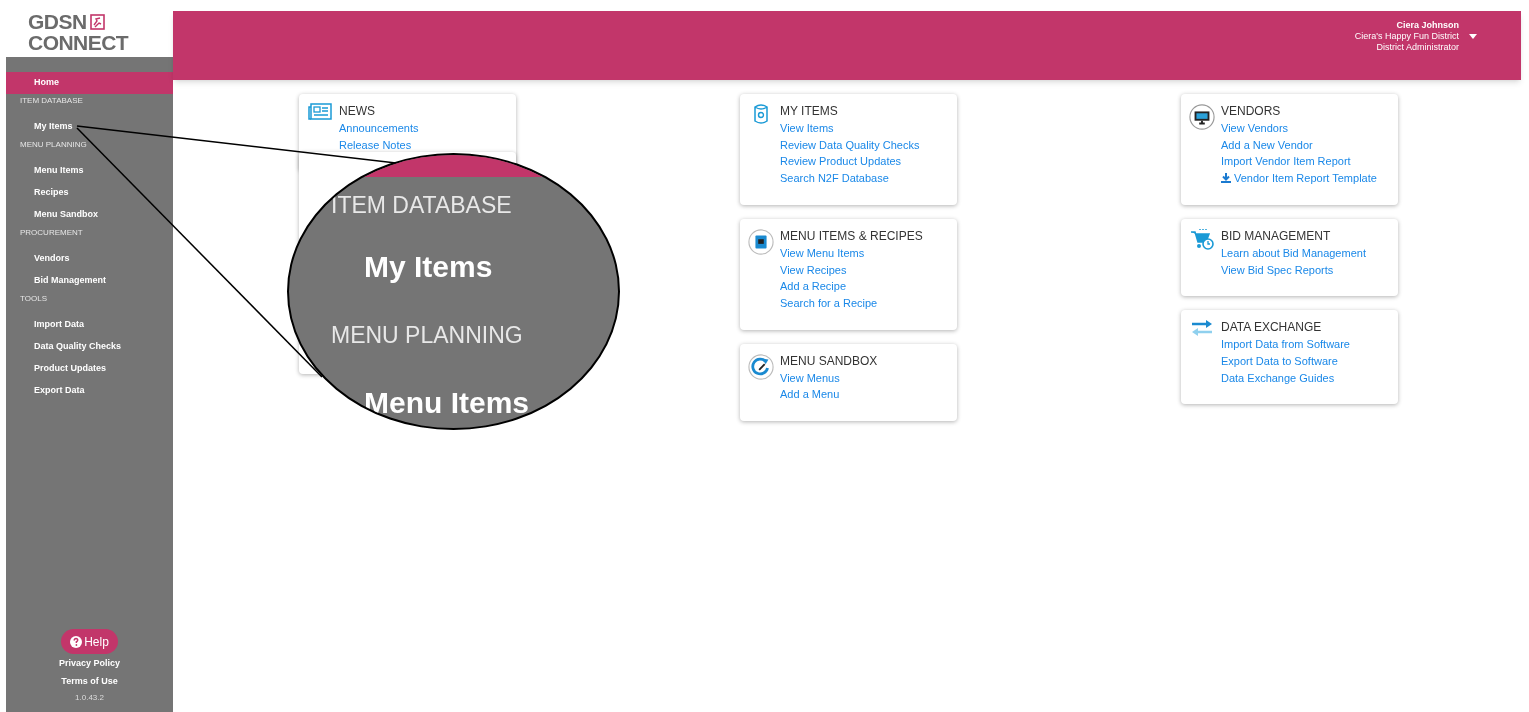 The image size is (1529, 712). What do you see at coordinates (89, 681) in the screenshot?
I see `footer-link: Terms of Use` at bounding box center [89, 681].